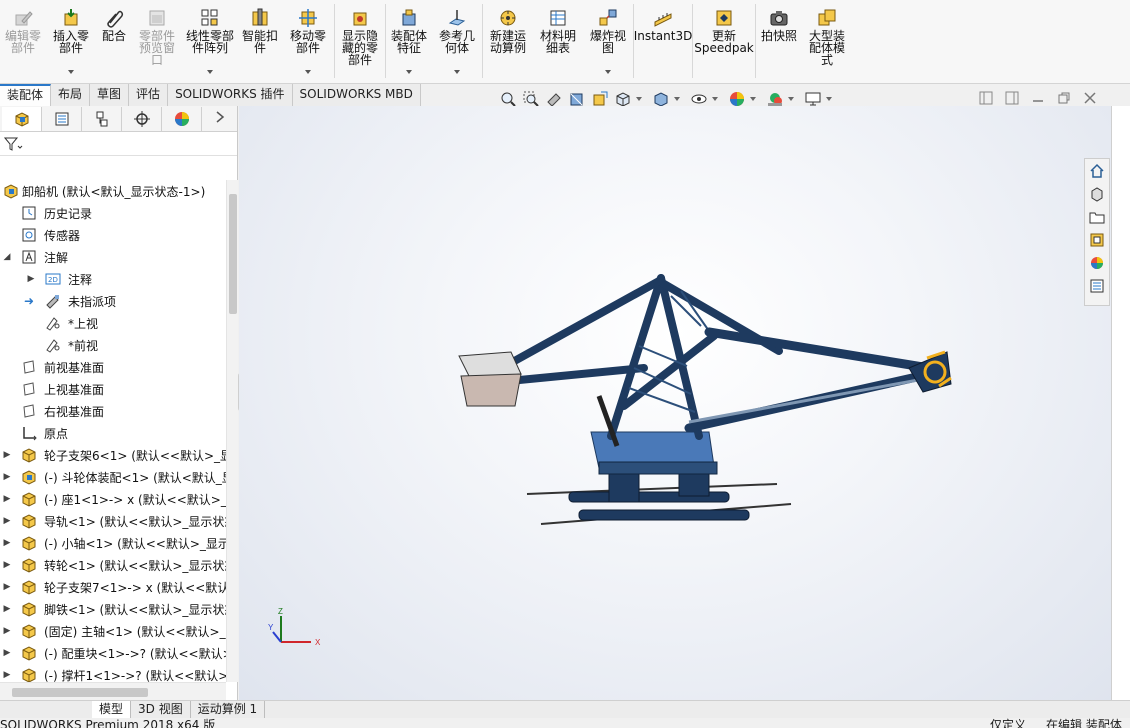 This screenshot has height=728, width=1130. I want to click on tab-assembly: 装配体, so click(26, 95).